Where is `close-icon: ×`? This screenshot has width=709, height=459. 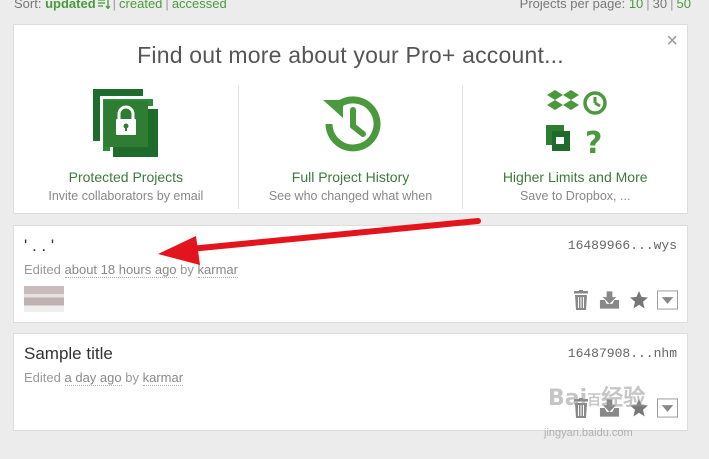 close-icon: × is located at coordinates (672, 41).